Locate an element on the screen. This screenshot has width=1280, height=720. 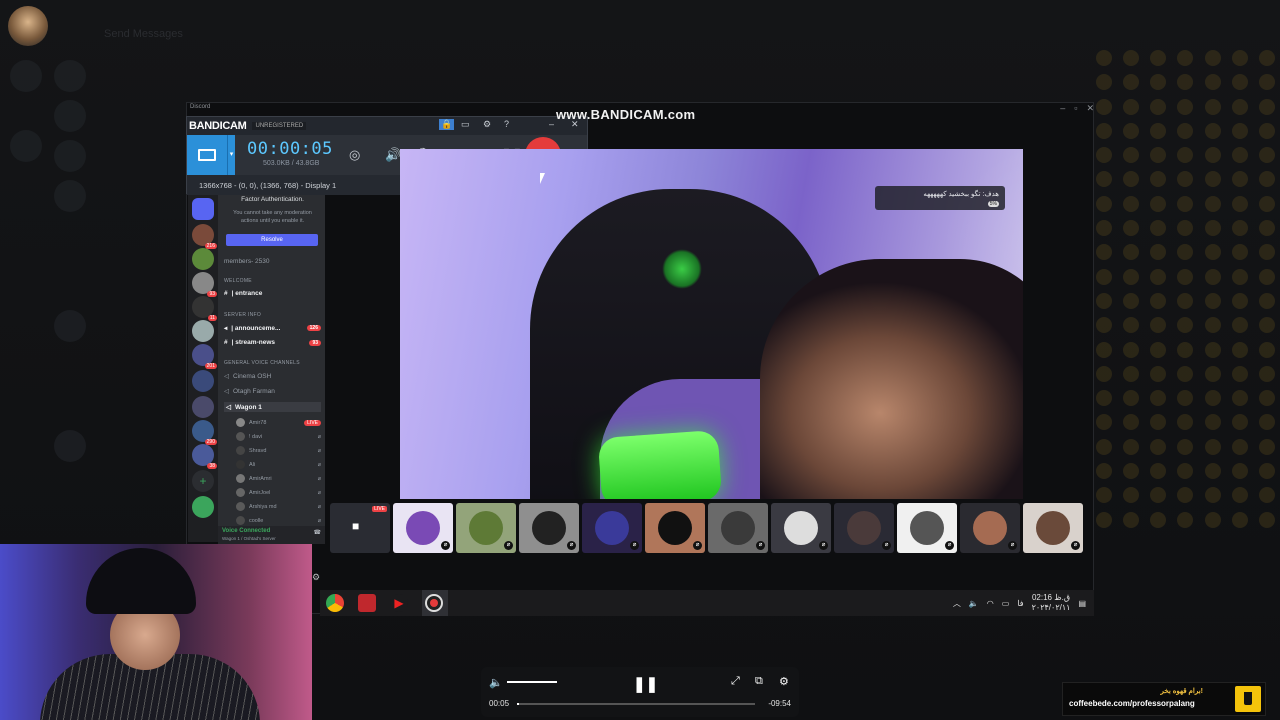
server-icon: 11 is located at coordinates (204, 308).